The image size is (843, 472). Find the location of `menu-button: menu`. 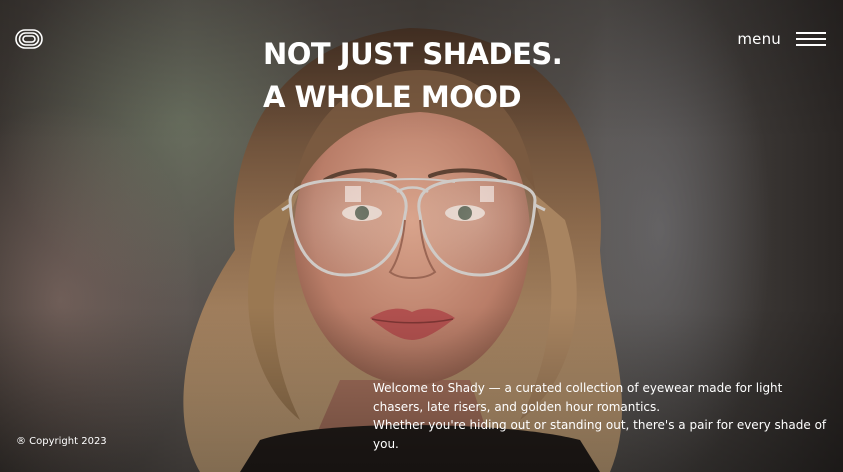

menu-button: menu is located at coordinates (781, 39).